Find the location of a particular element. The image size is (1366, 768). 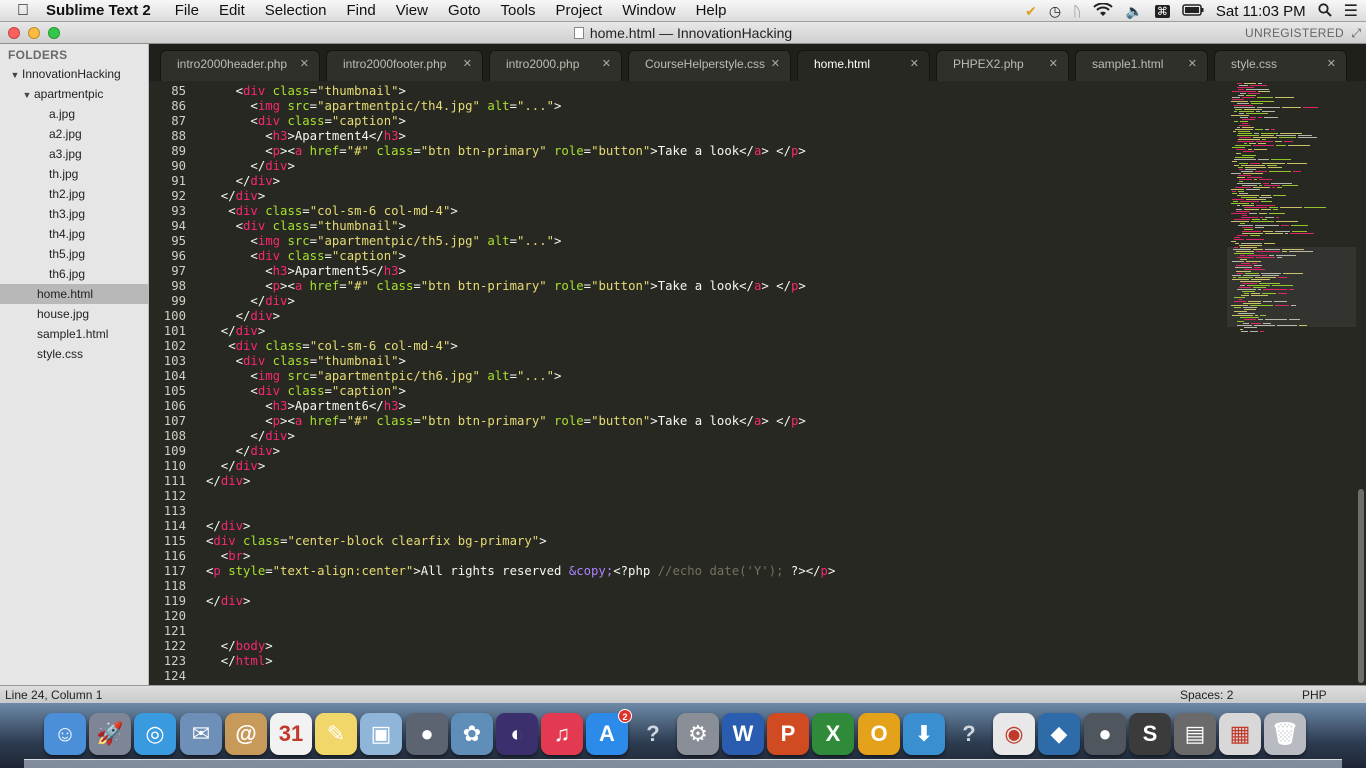

dock-app-store-icon: A2 is located at coordinates (609, 732).